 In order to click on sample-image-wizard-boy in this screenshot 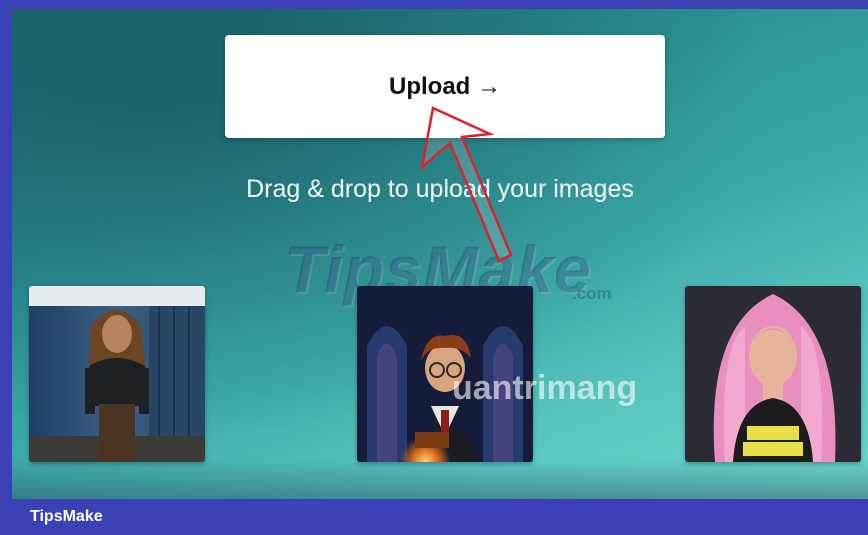, I will do `click(445, 374)`.